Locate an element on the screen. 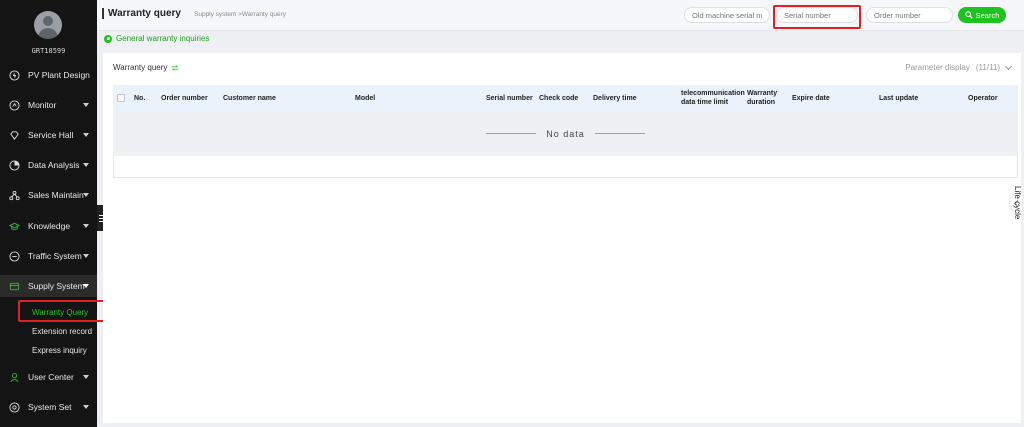 The width and height of the screenshot is (1024, 427). traffic-icon is located at coordinates (14, 256).